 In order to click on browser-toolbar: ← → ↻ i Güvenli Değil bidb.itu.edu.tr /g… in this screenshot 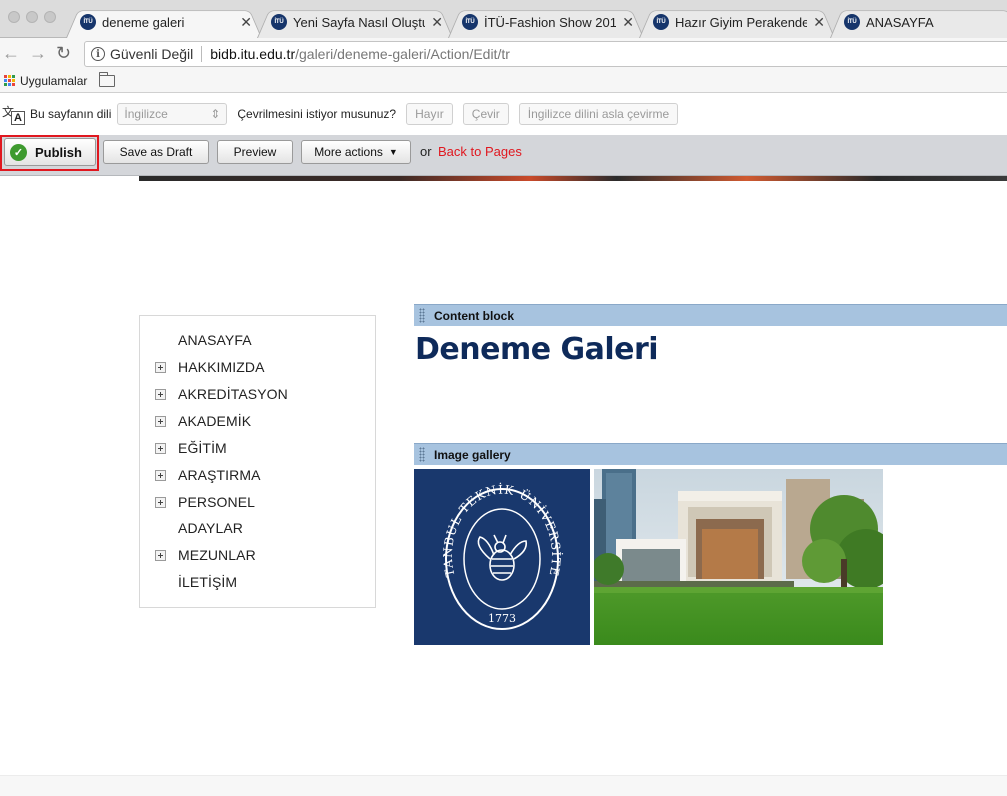, I will do `click(503, 53)`.